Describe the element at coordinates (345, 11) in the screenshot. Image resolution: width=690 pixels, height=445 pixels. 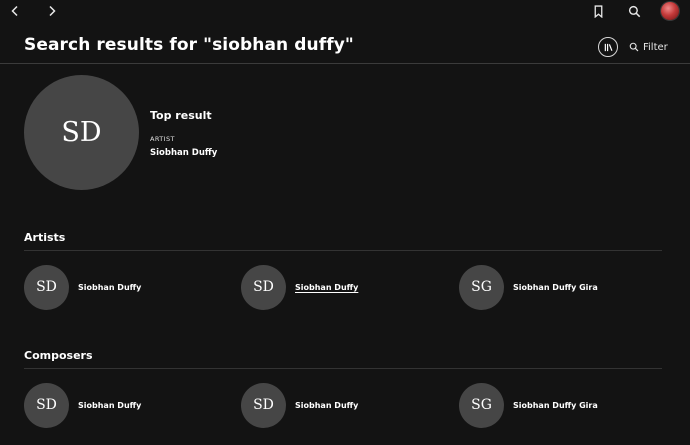
I see `top-bar` at that location.